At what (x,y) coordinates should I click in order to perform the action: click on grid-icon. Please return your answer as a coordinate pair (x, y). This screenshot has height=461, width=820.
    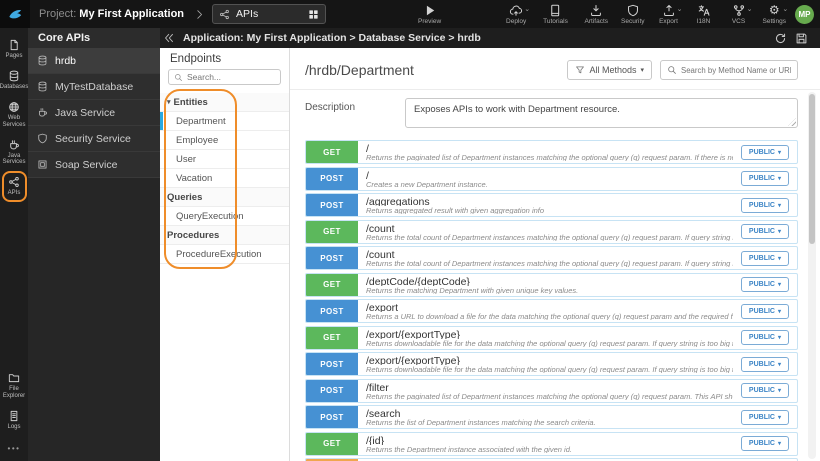
    Looking at the image, I should click on (313, 14).